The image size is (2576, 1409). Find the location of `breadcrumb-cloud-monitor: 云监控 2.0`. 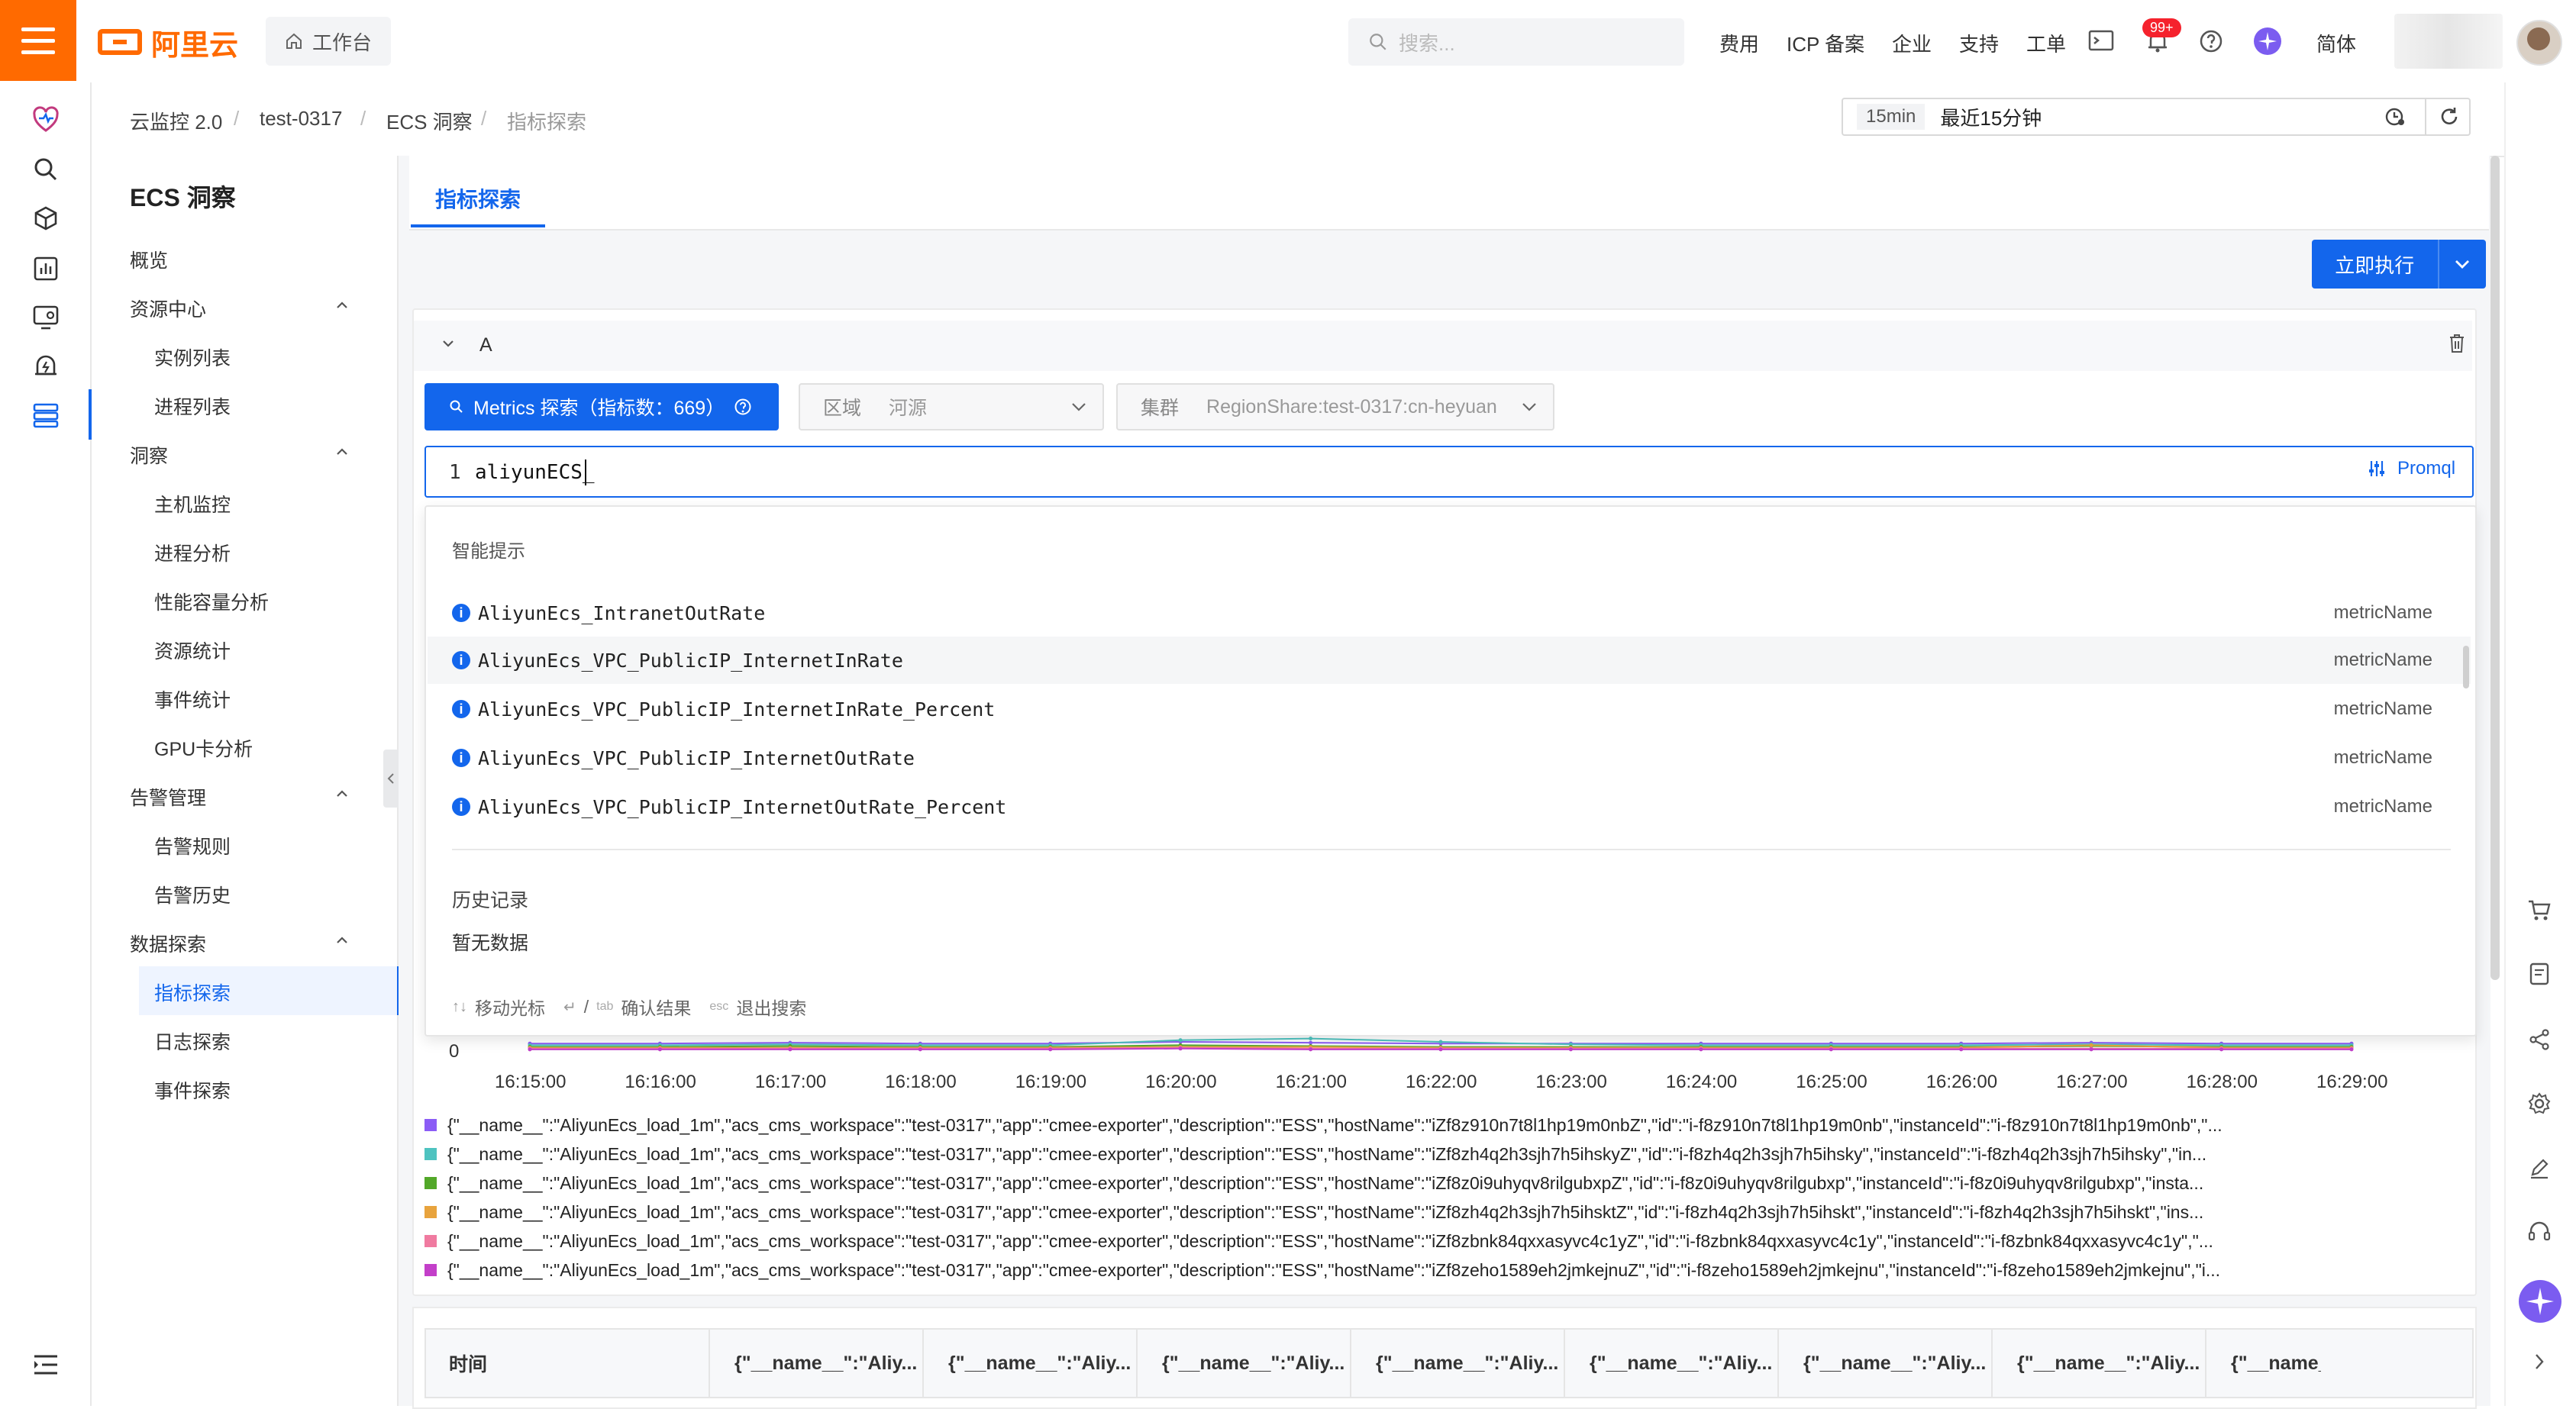

breadcrumb-cloud-monitor: 云监控 2.0 is located at coordinates (176, 121).